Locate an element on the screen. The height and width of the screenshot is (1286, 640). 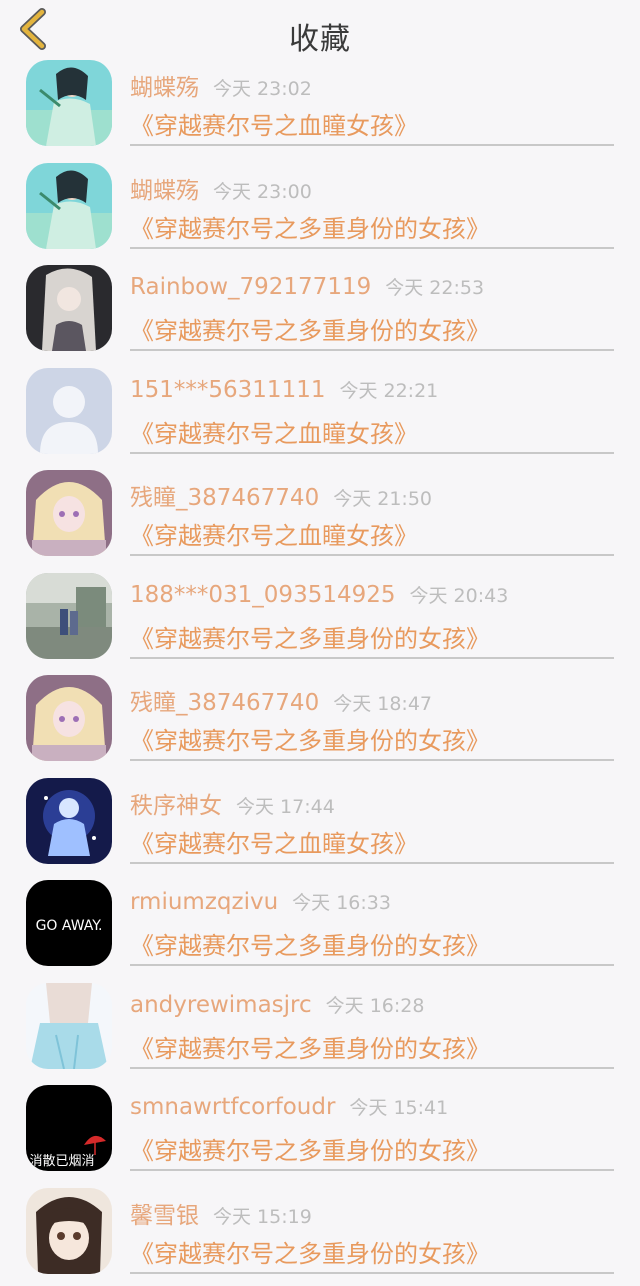
nav-bar: 收藏 is located at coordinates (320, 28).